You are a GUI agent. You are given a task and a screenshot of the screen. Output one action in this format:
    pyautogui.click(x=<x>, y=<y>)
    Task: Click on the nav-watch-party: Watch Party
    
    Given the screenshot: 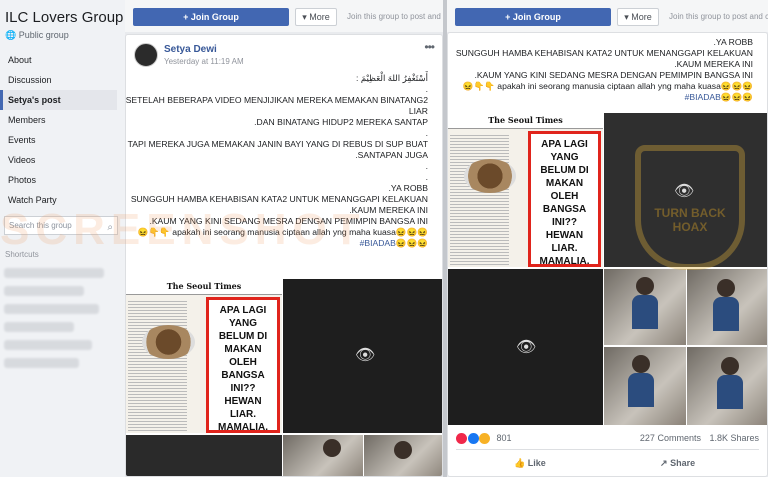 What is the action you would take?
    pyautogui.click(x=62, y=200)
    